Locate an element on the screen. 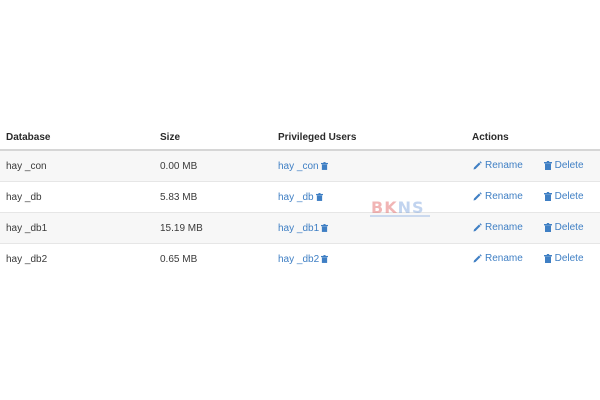 Image resolution: width=600 pixels, height=400 pixels. database-size: 0.00 MB is located at coordinates (211, 165).